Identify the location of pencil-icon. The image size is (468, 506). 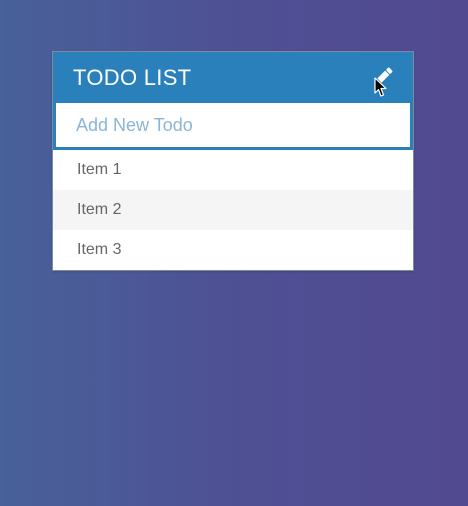
(384, 76).